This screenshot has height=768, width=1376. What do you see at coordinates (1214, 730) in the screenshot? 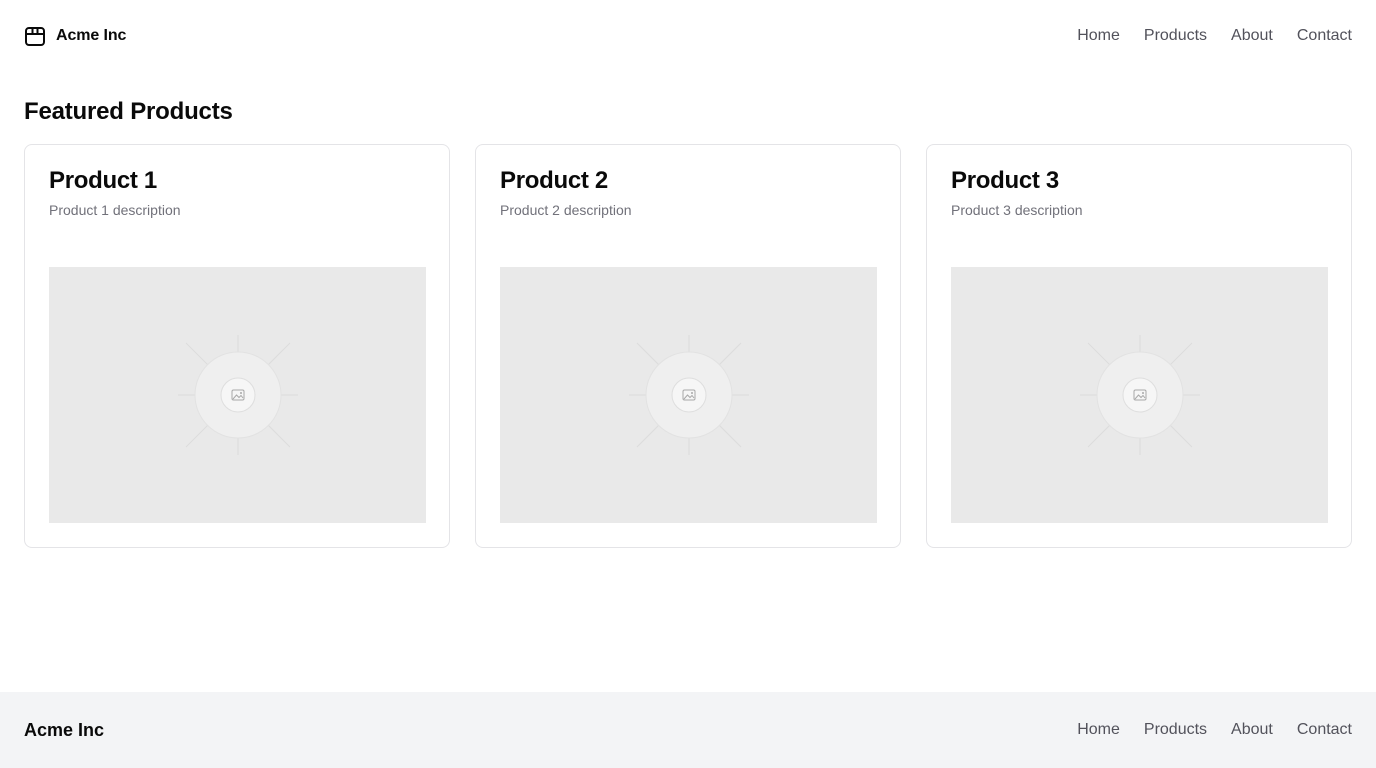
I see `footer-nav: Home Products About Contact` at bounding box center [1214, 730].